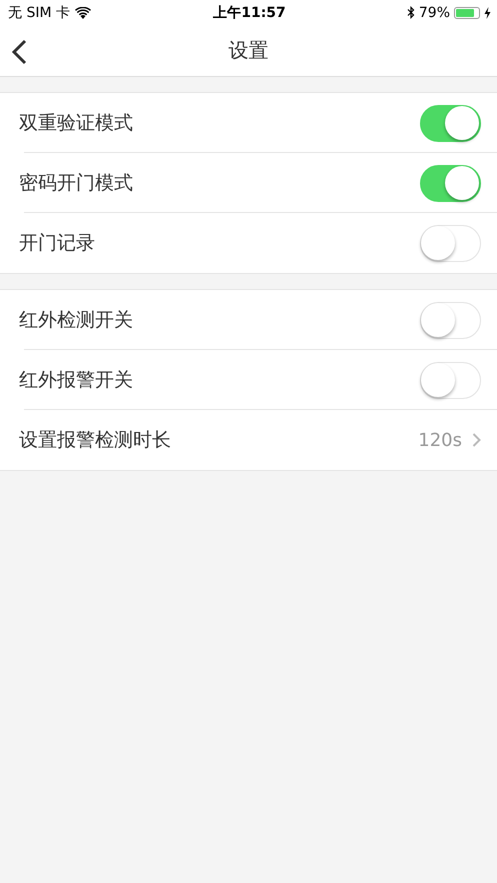  I want to click on setting-value: 120s, so click(440, 440).